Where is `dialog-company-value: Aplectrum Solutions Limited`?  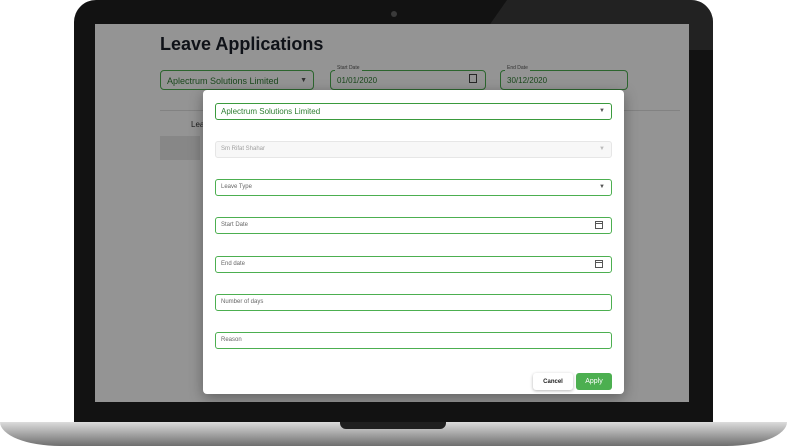 dialog-company-value: Aplectrum Solutions Limited is located at coordinates (271, 111).